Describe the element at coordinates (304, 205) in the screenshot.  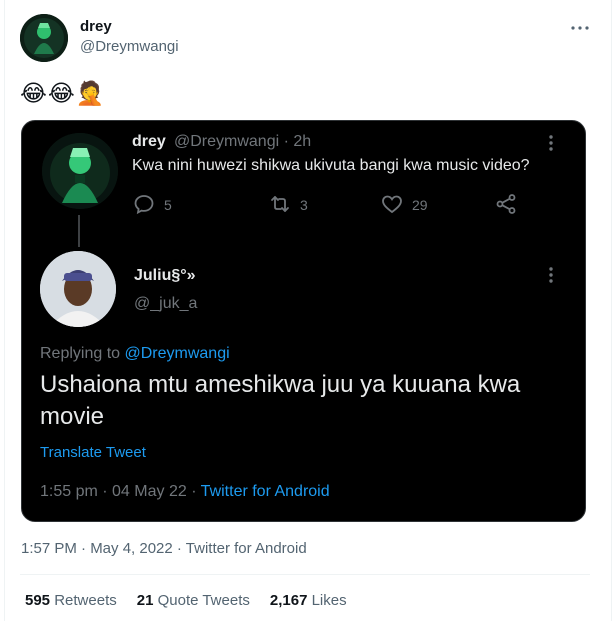
I see `retweet-count: 3` at that location.